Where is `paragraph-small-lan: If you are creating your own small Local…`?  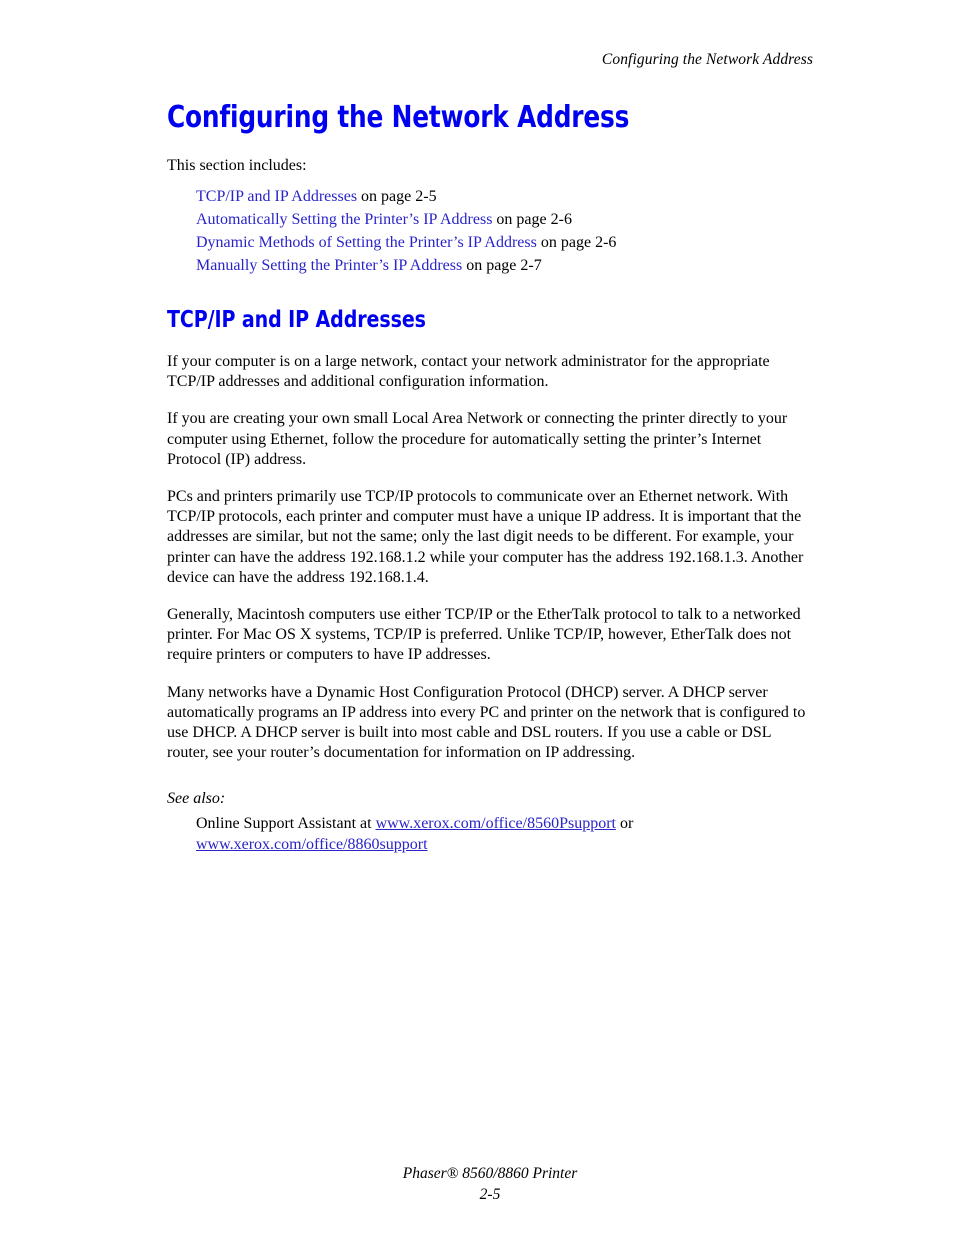
paragraph-small-lan: If you are creating your own small Local… is located at coordinates (477, 439).